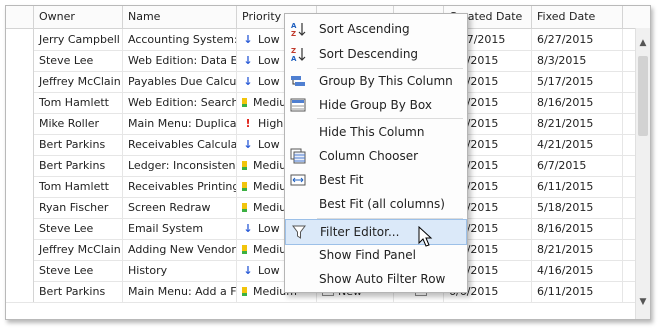  I want to click on menu-separator, so click(390, 118).